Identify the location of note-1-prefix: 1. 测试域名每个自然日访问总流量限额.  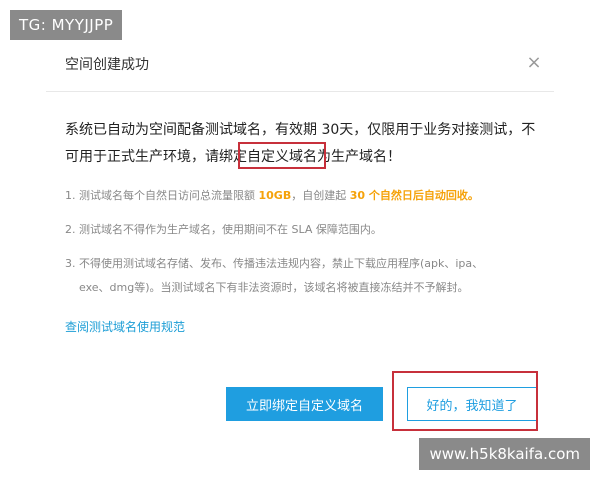
(162, 195).